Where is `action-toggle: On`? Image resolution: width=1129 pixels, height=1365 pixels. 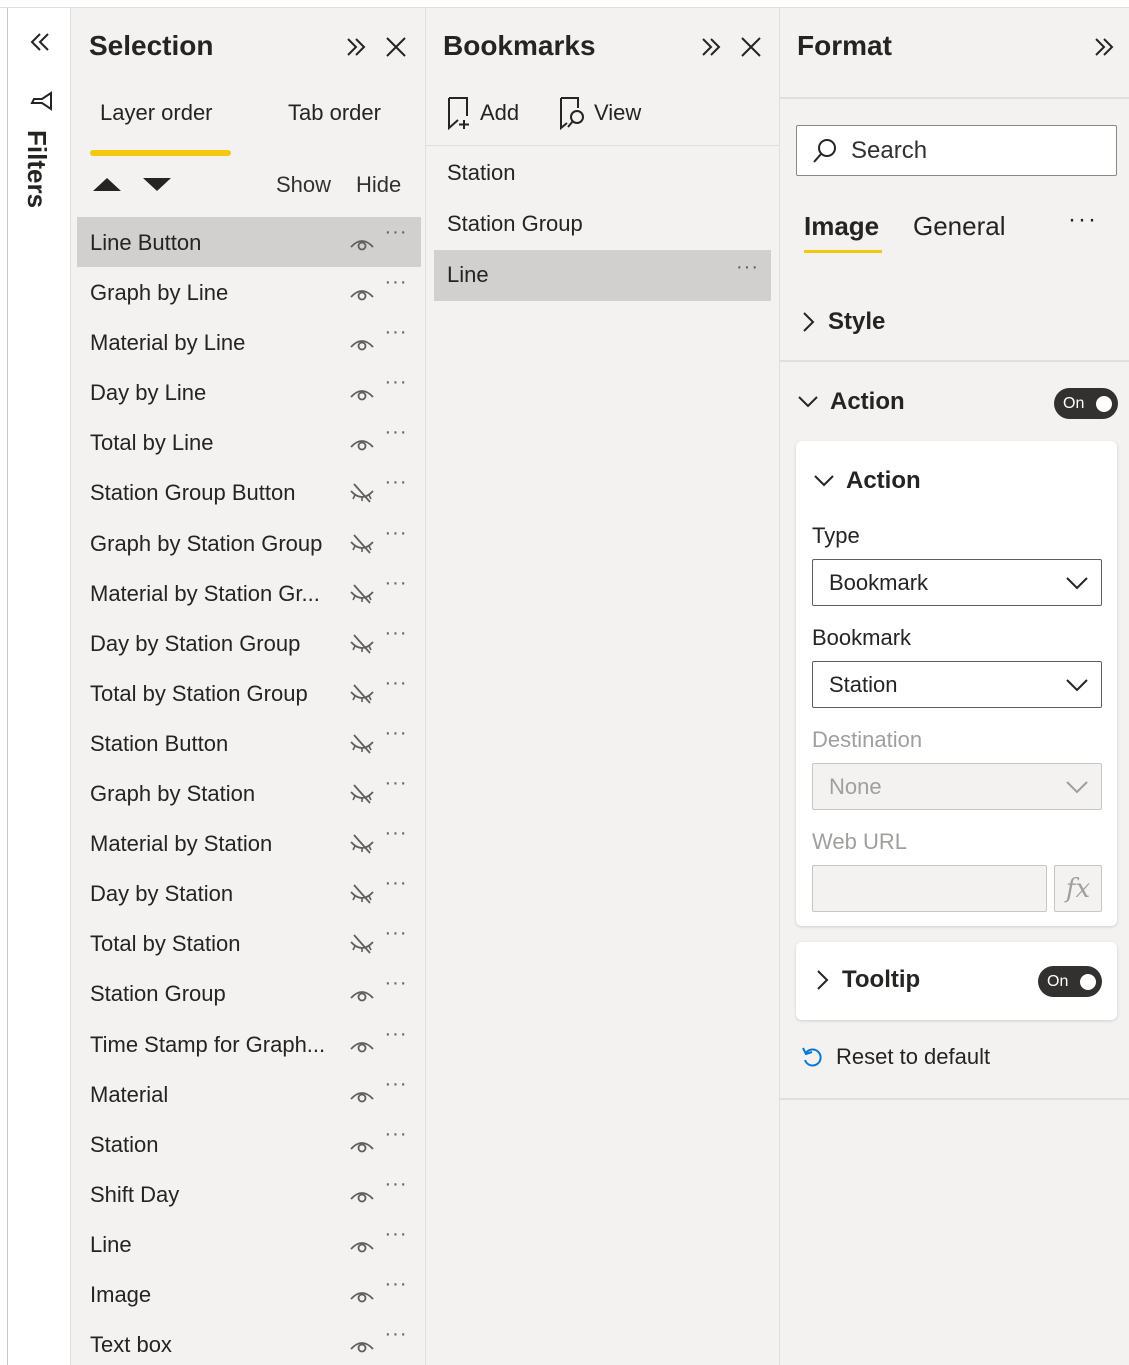
action-toggle: On is located at coordinates (1086, 403).